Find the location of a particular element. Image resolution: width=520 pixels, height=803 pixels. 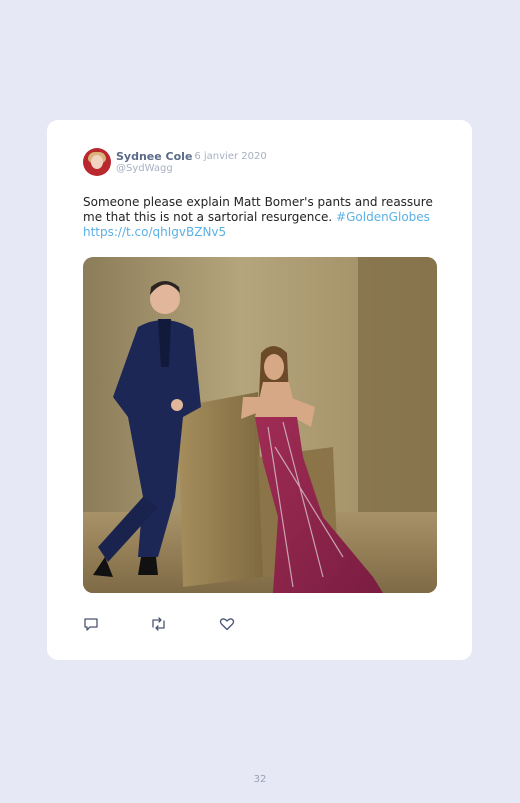

like-icon is located at coordinates (227, 623).